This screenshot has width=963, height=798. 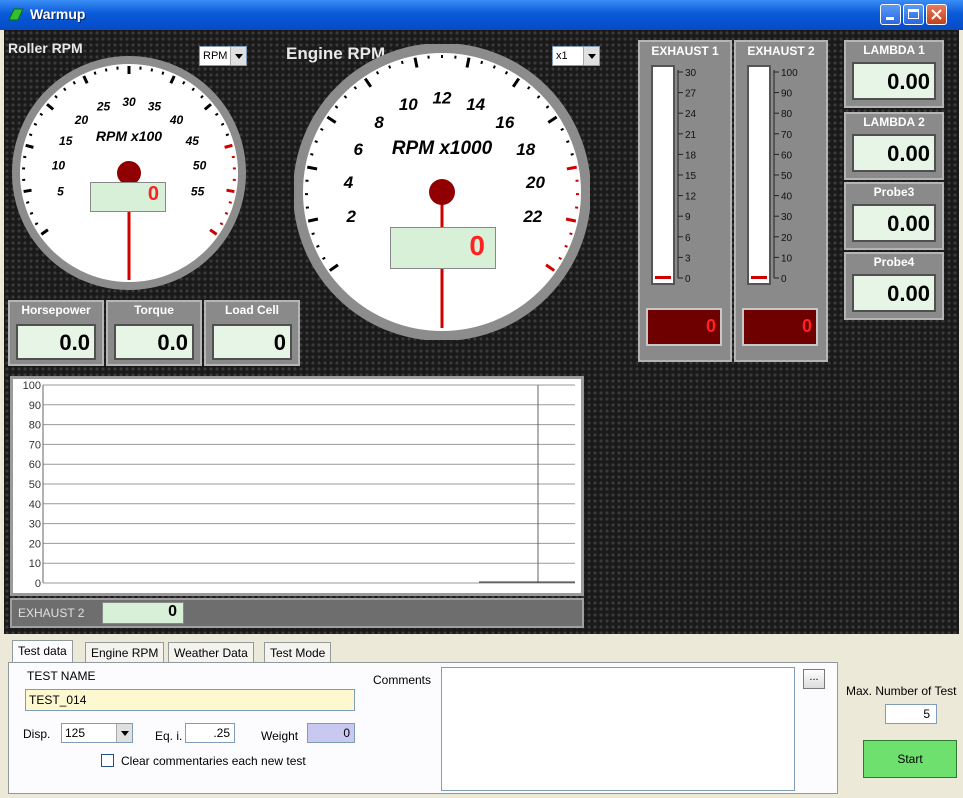 I want to click on close-button, so click(x=936, y=14).